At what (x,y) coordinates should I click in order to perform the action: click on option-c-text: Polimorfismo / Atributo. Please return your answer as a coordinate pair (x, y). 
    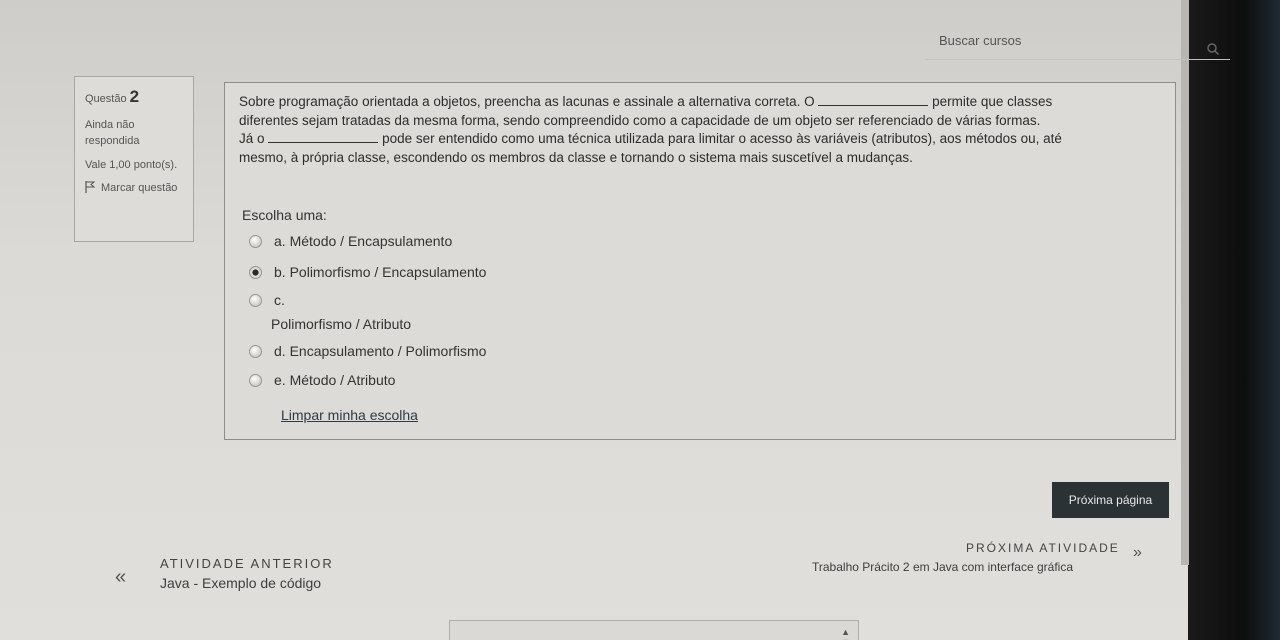
    Looking at the image, I should click on (341, 324).